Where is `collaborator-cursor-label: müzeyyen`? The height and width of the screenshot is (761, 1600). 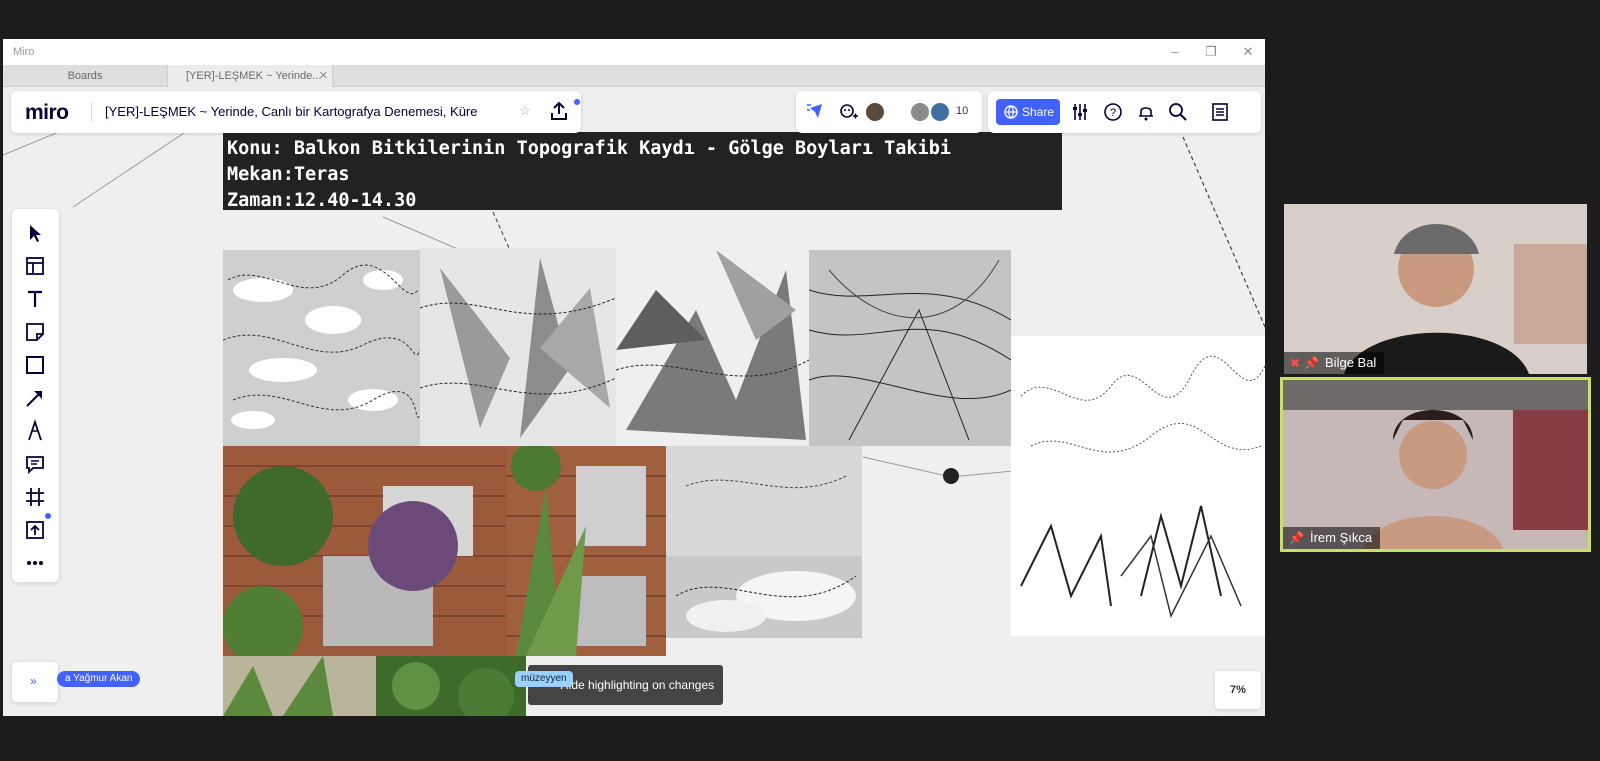 collaborator-cursor-label: müzeyyen is located at coordinates (544, 679).